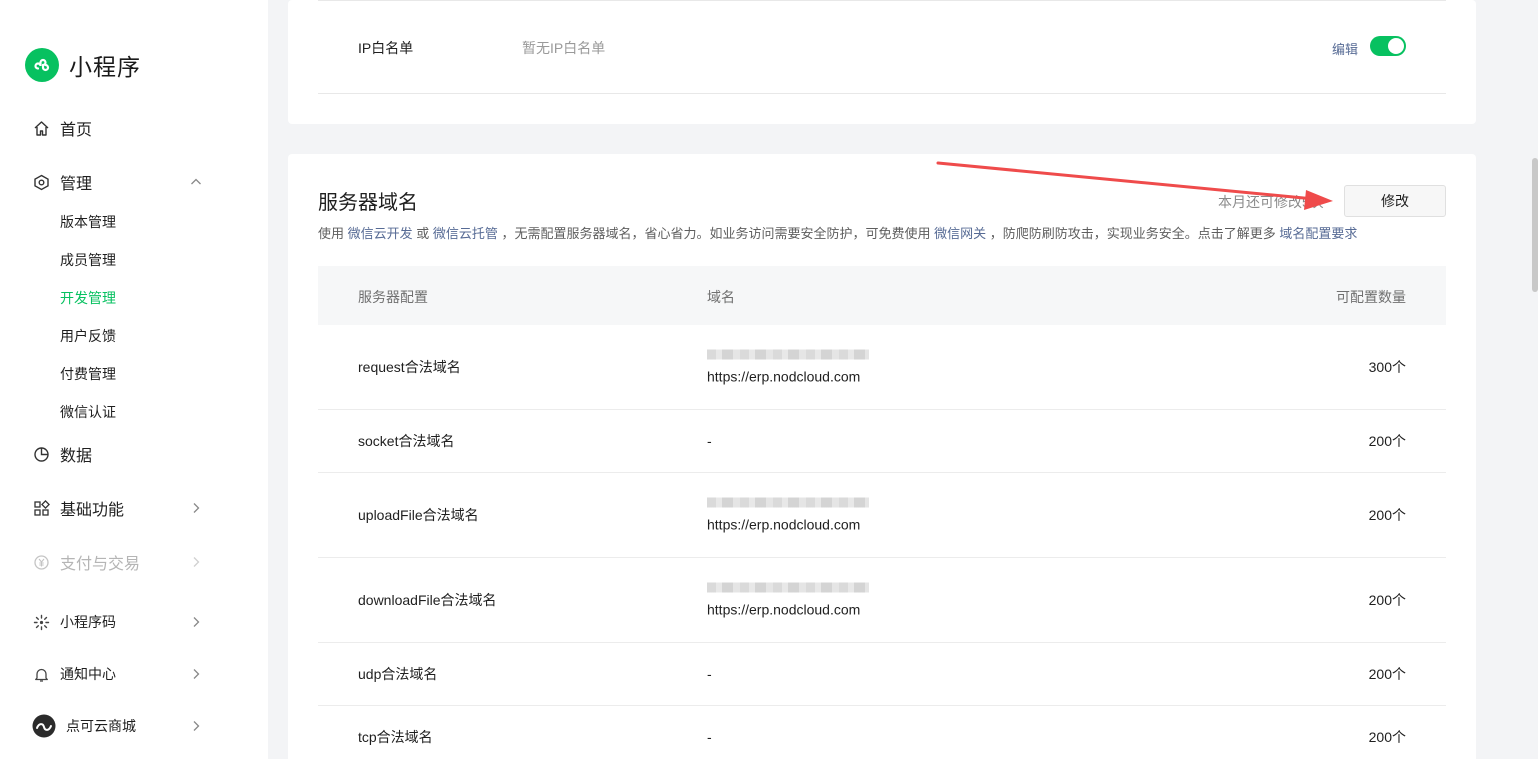 The width and height of the screenshot is (1538, 759). I want to click on nav-basic-features: 基础功能, so click(117, 508).